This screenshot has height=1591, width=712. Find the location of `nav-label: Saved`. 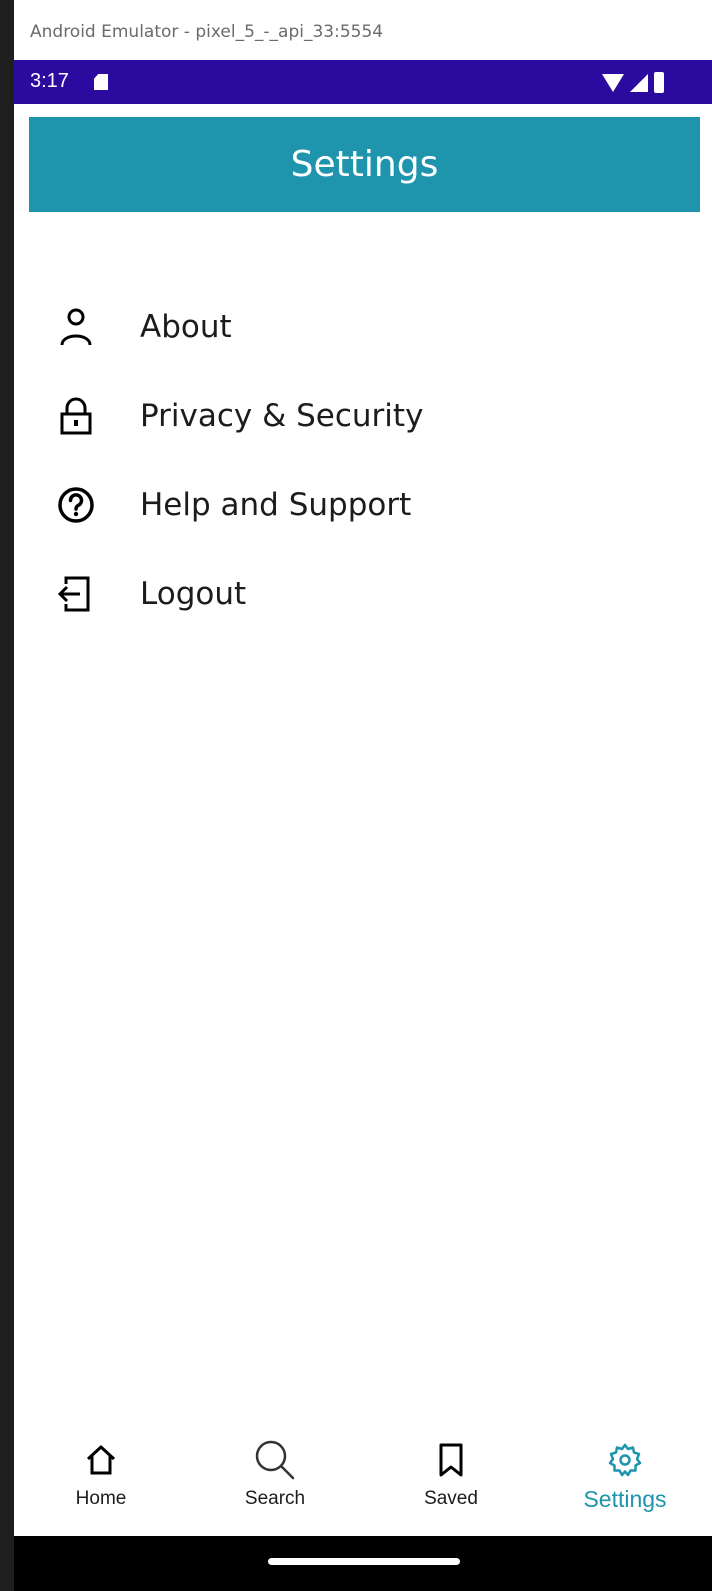

nav-label: Saved is located at coordinates (451, 1498).